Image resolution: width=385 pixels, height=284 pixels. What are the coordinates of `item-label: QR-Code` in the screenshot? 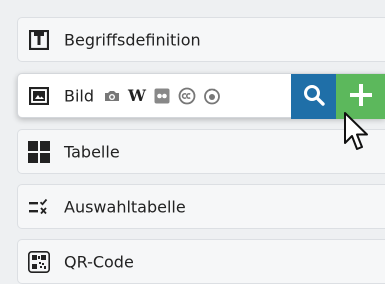 It's located at (99, 261).